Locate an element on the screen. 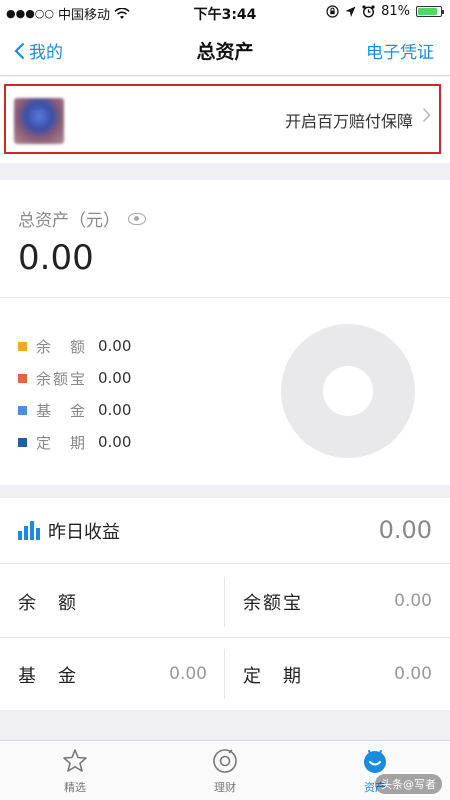 This screenshot has width=450, height=800. income-item-label: 基 金 is located at coordinates (48, 676).